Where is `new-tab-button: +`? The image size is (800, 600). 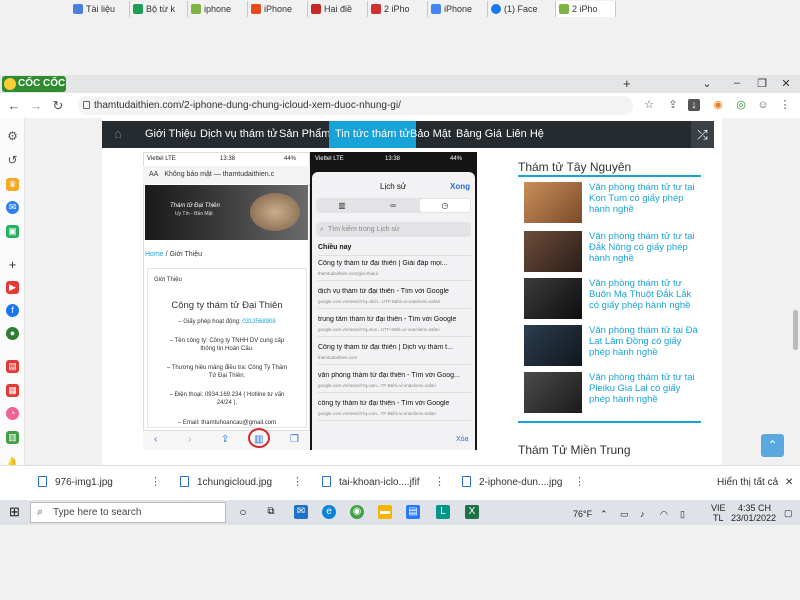
new-tab-button: + is located at coordinates (627, 83).